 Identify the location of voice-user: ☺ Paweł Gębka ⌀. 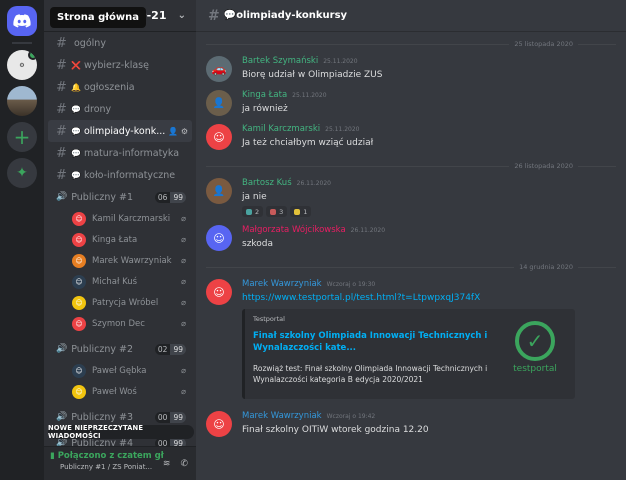
(120, 370).